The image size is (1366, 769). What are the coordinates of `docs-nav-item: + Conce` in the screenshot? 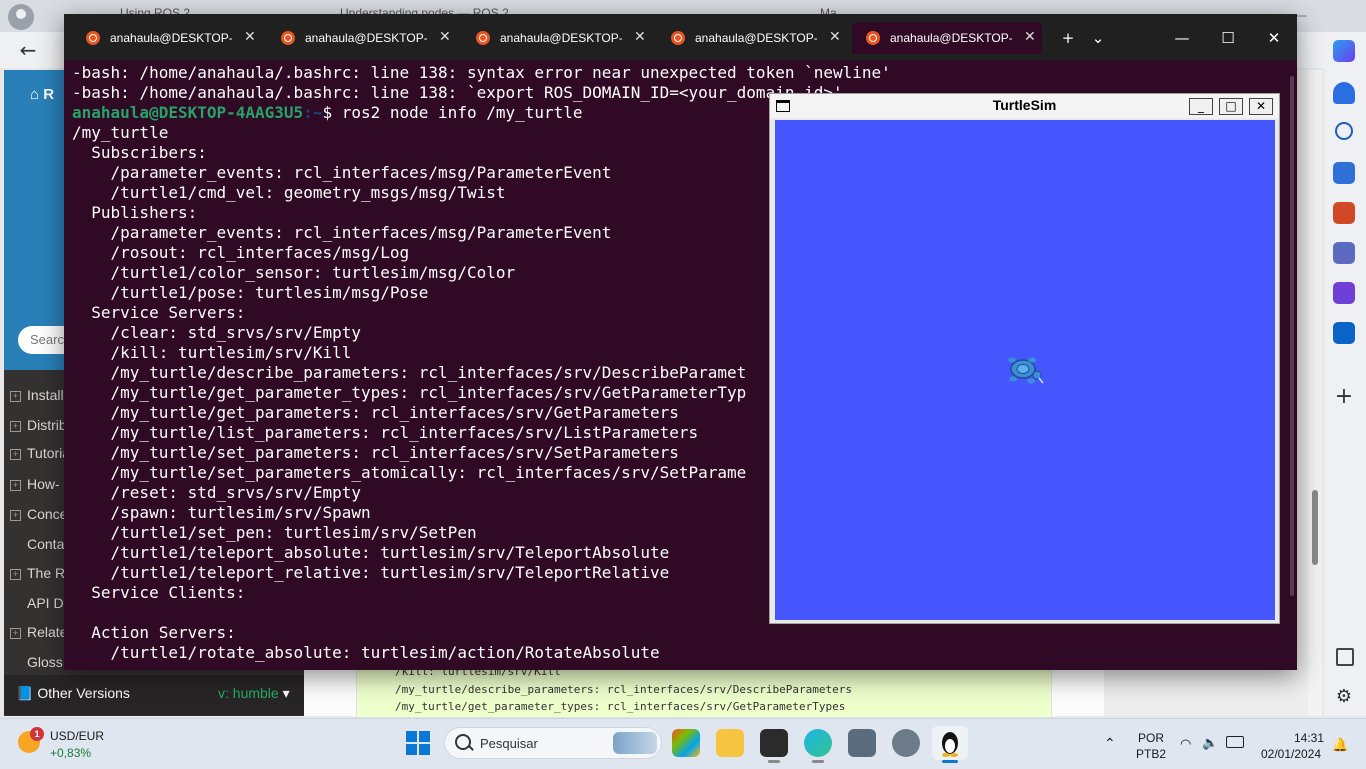 It's located at (40, 517).